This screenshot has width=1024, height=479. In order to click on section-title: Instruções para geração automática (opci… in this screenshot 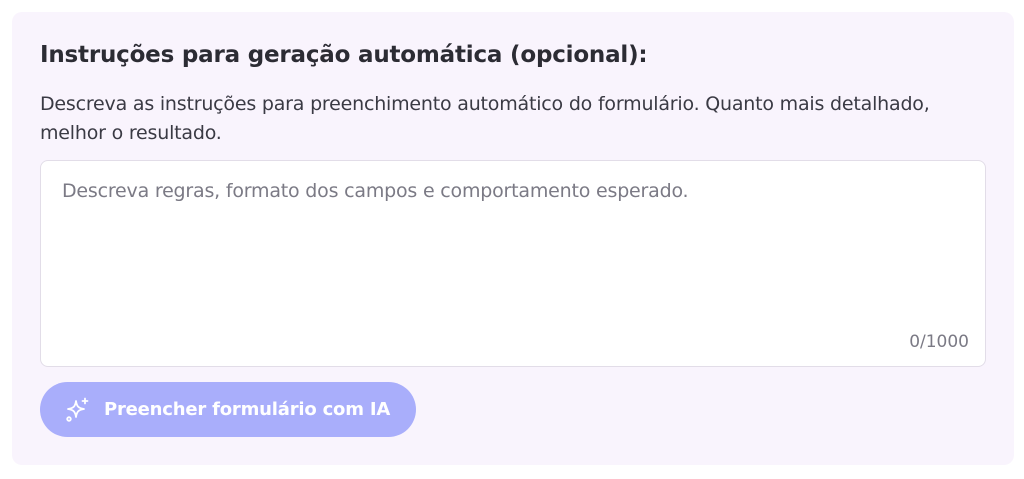, I will do `click(344, 55)`.